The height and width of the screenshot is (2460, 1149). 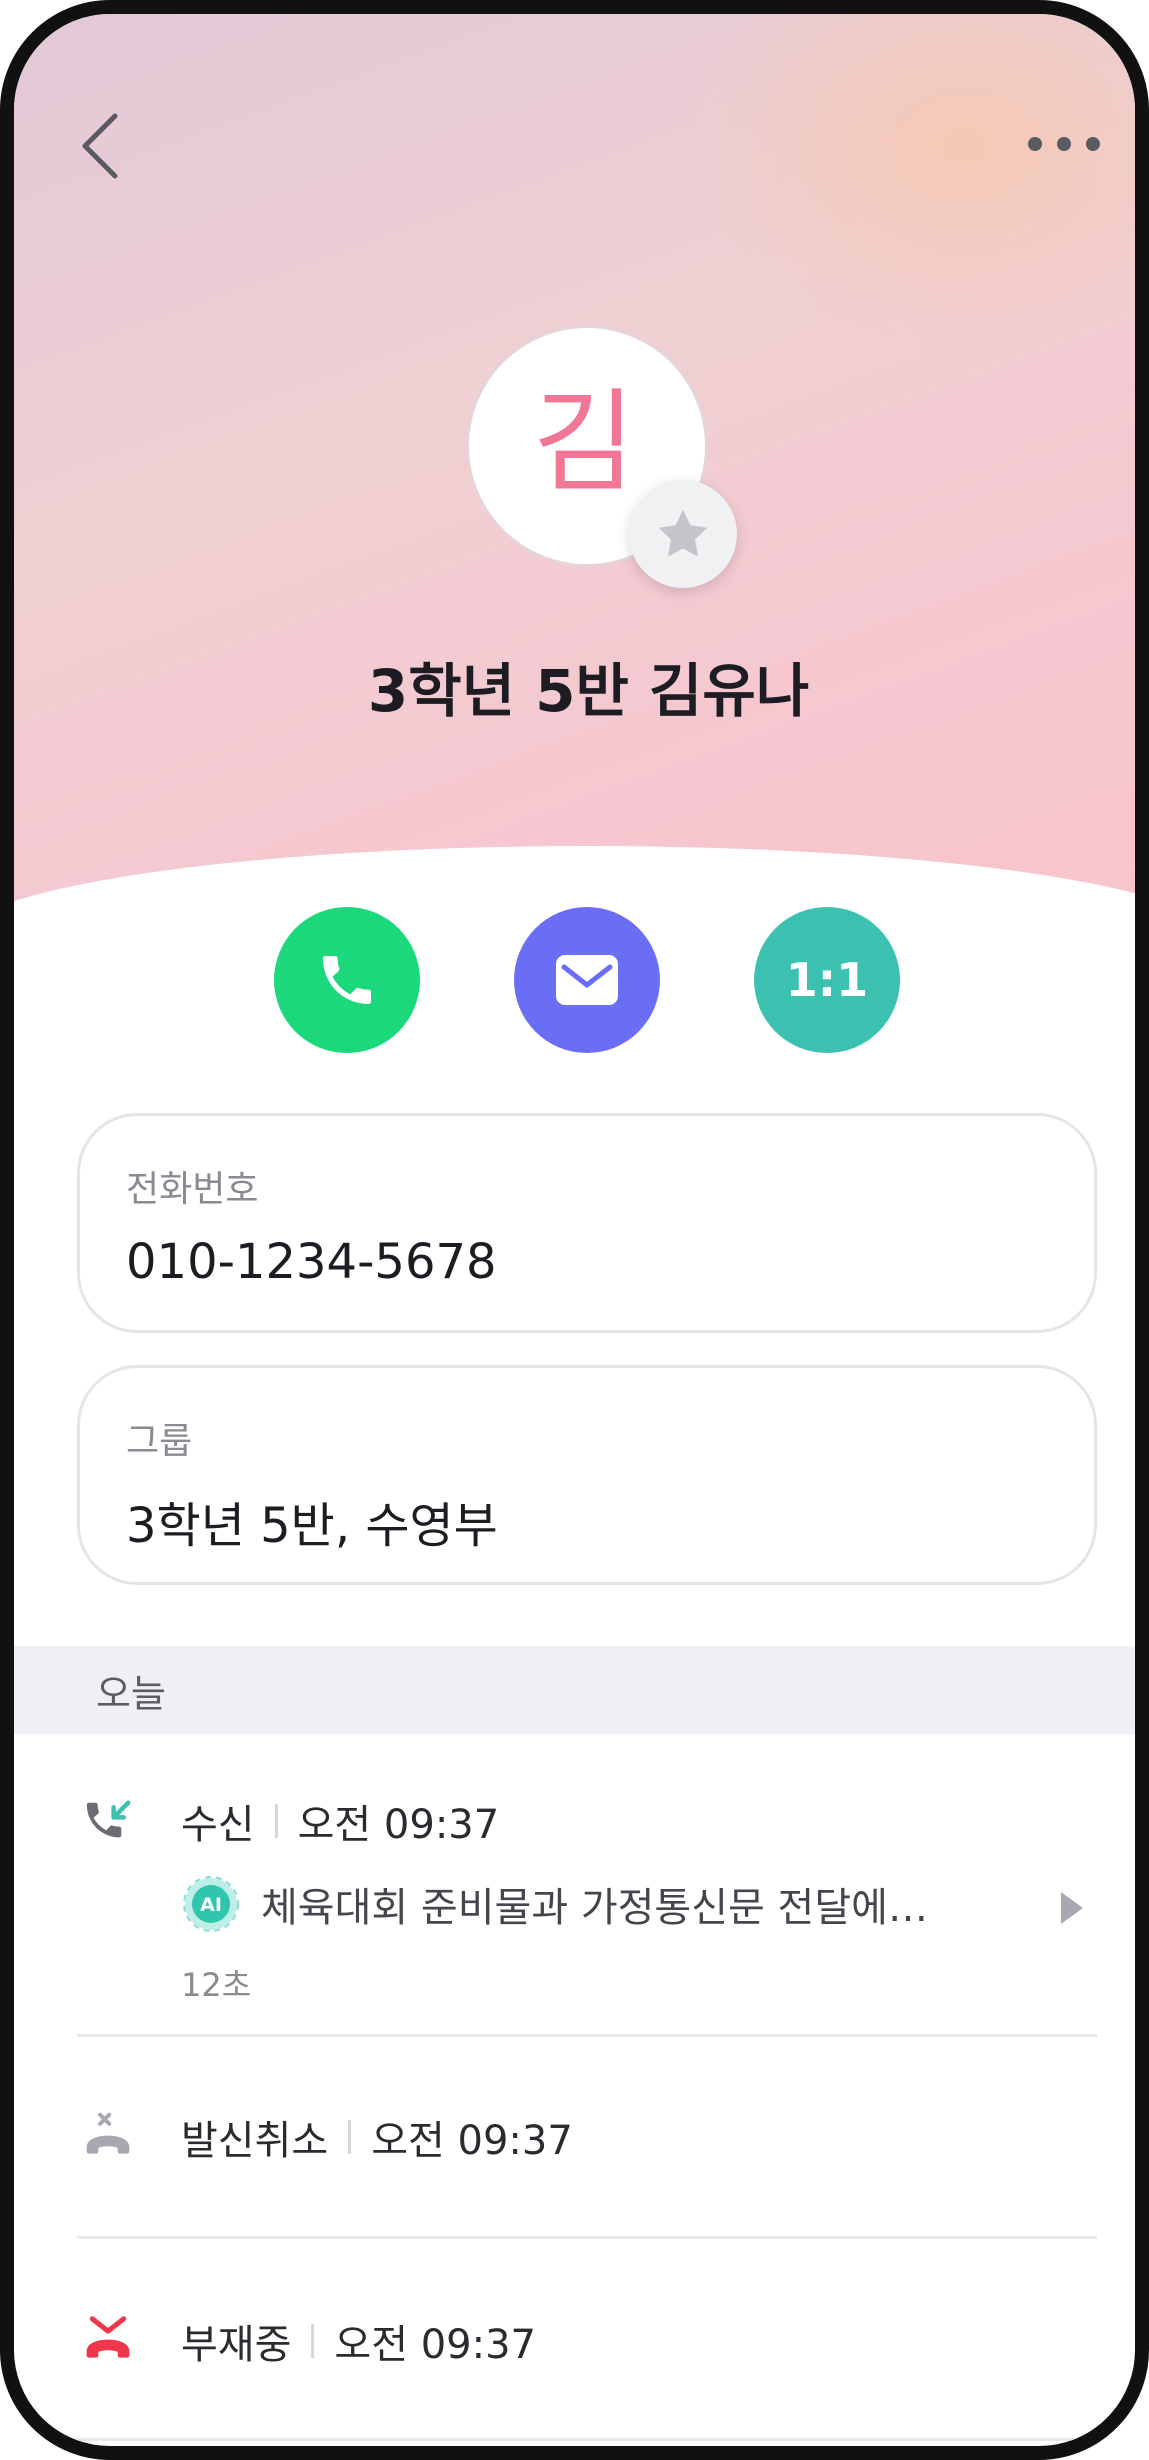 I want to click on history-section-header: 오늘, so click(x=574, y=1690).